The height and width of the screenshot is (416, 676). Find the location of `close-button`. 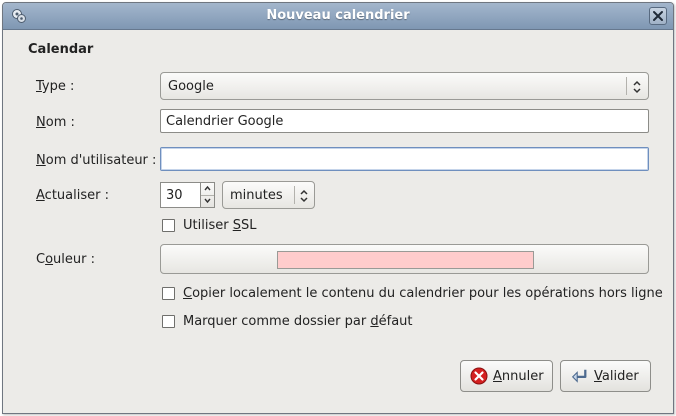

close-button is located at coordinates (658, 16).